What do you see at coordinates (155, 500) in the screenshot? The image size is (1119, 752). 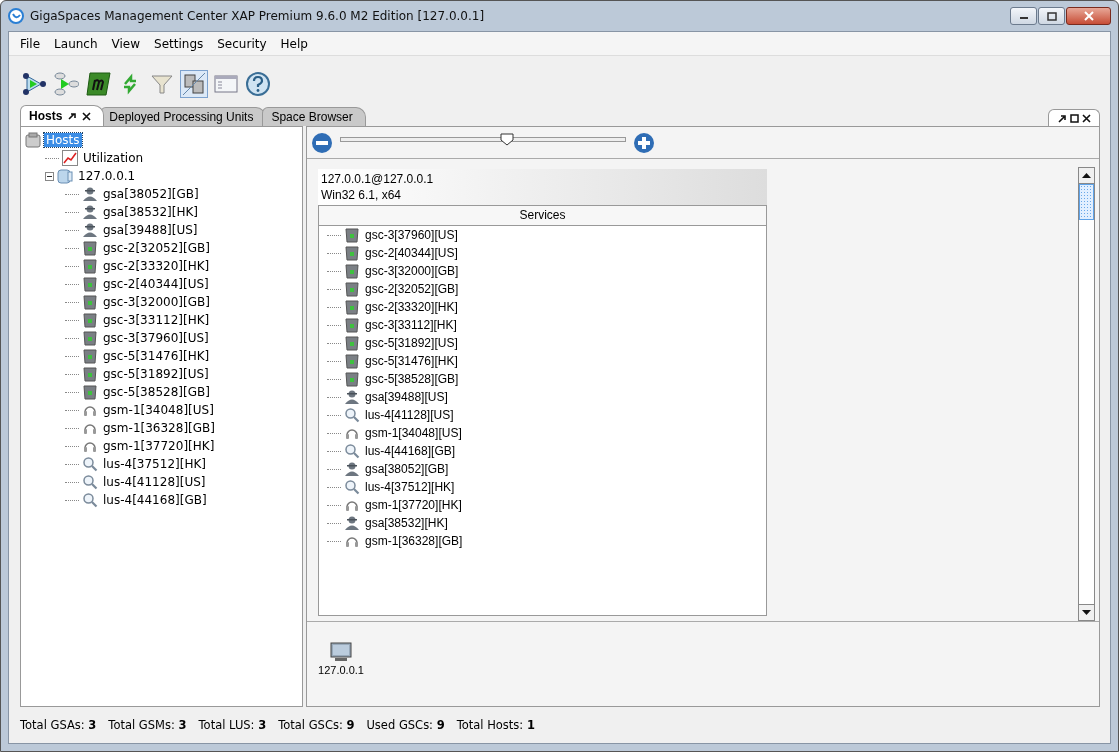 I see `tree-item: lus-4[44168][GB]` at bounding box center [155, 500].